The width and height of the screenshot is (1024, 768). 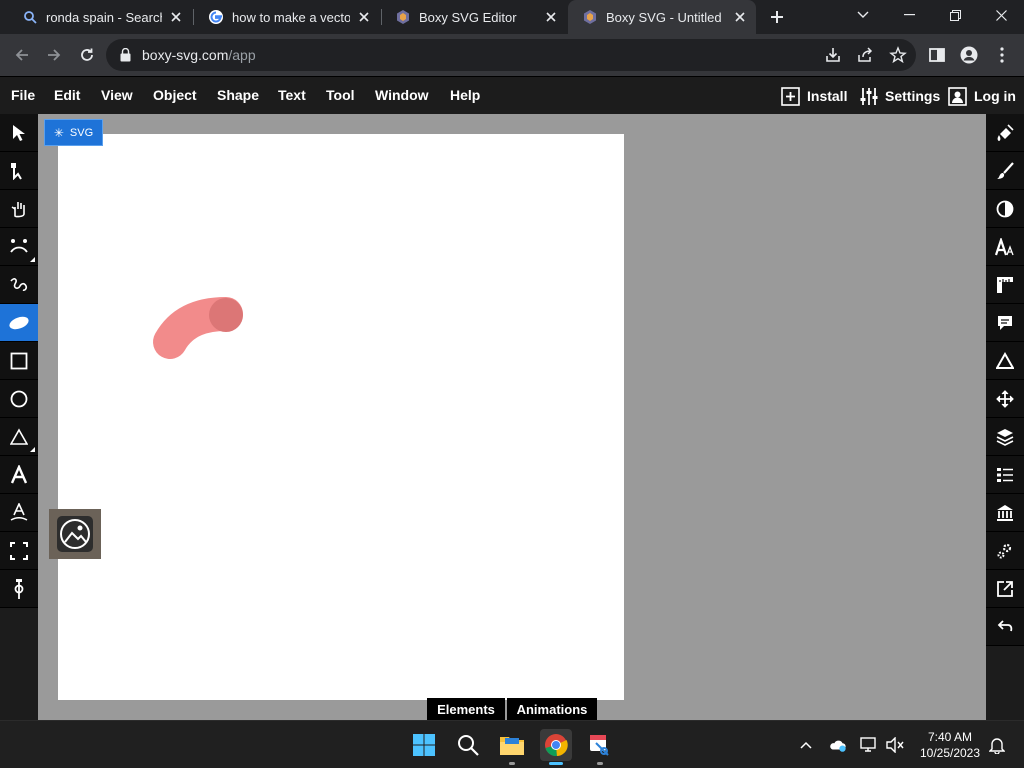 I want to click on triangle-tool, so click(x=19, y=437).